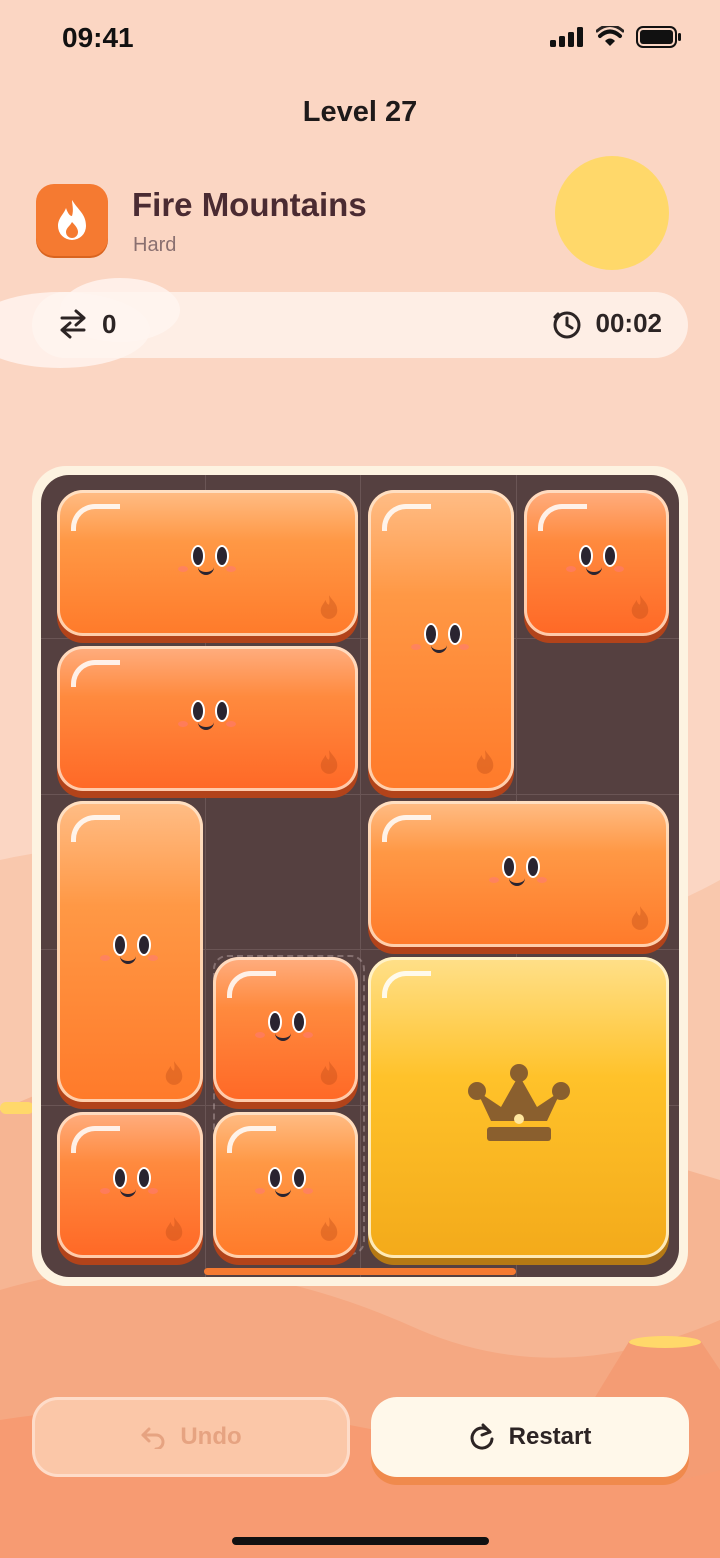 This screenshot has width=720, height=1558. Describe the element at coordinates (610, 36) in the screenshot. I see `wifi-icon` at that location.